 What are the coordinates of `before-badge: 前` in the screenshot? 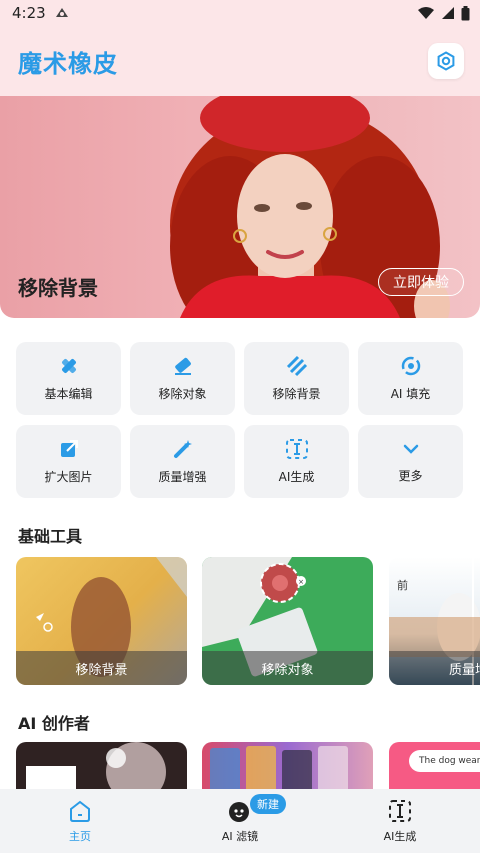 It's located at (402, 585).